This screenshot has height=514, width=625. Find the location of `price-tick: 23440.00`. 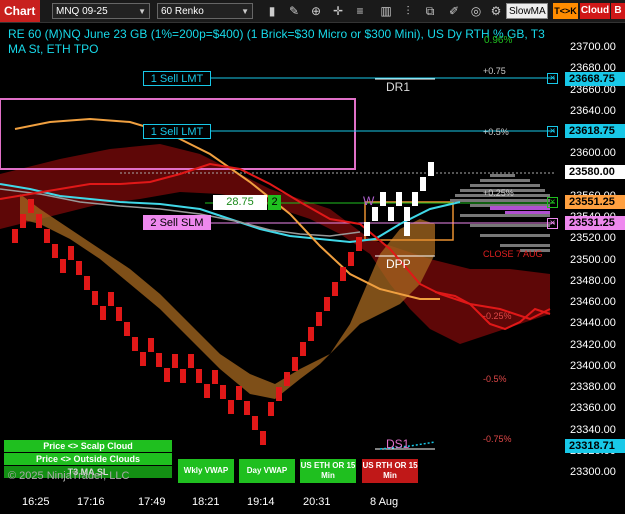

price-tick: 23440.00 is located at coordinates (593, 323).